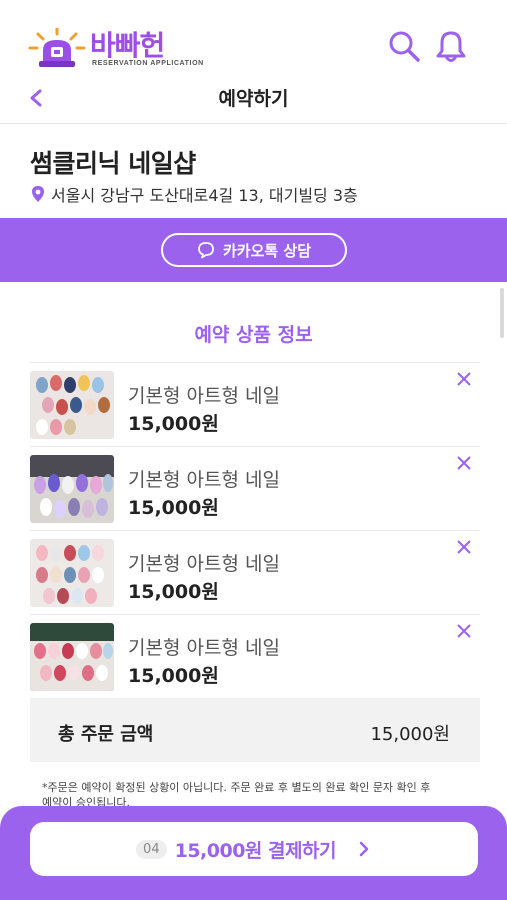  I want to click on kakao-band: 카카오톡 상담, so click(253, 250).